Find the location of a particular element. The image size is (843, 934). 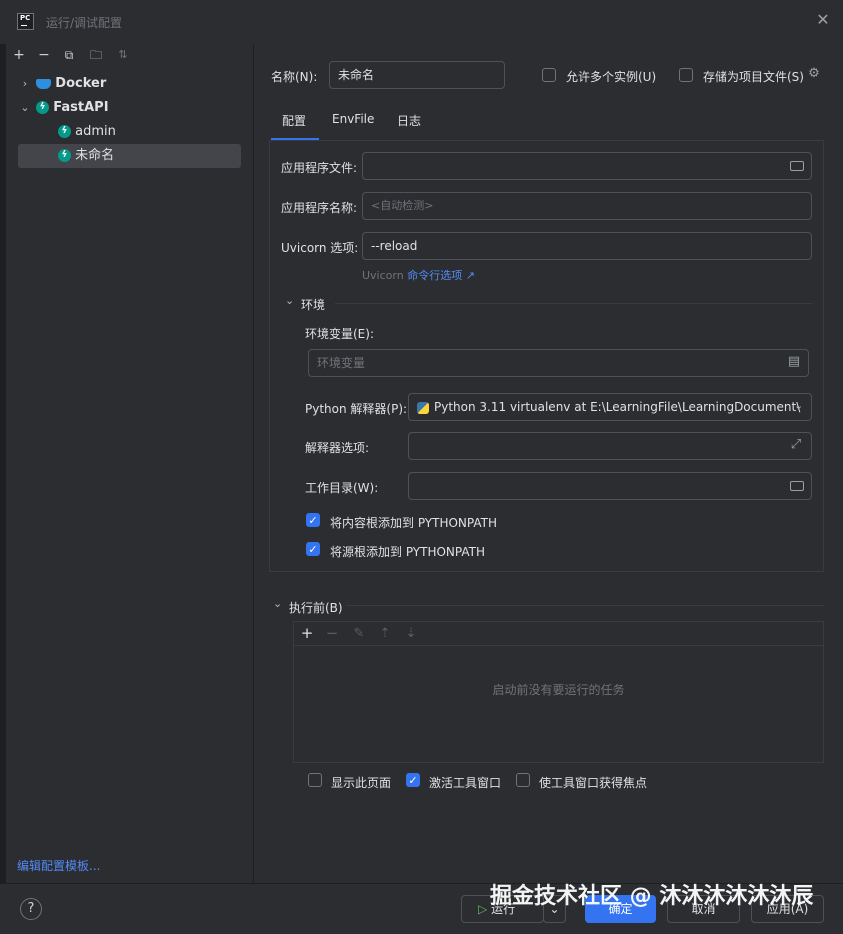

pycharm-app-icon: PC is located at coordinates (25, 21).